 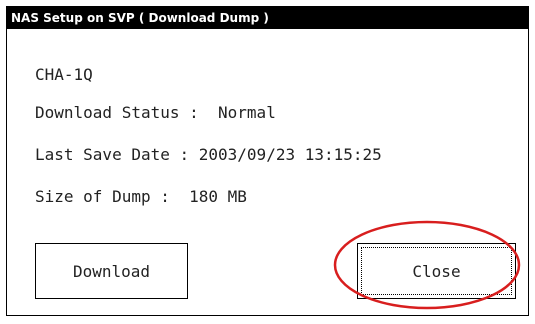 I want to click on dump-size-text: Size of Dump : 180 MB, so click(x=141, y=196).